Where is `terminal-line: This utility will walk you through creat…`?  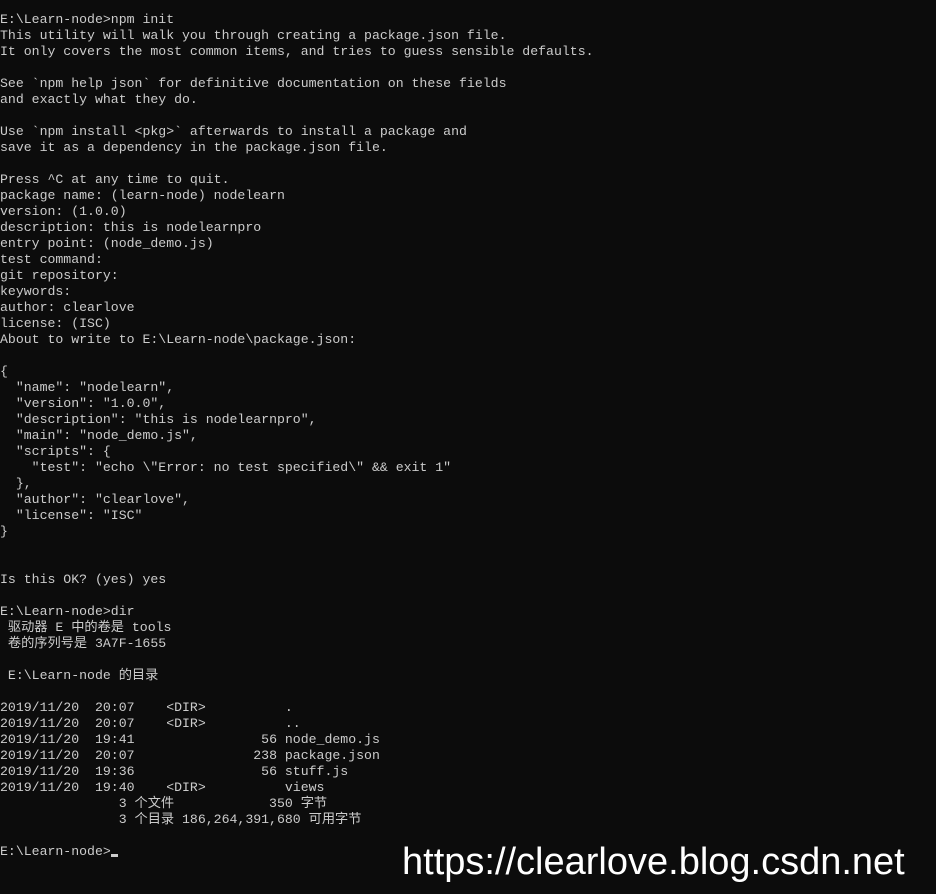 terminal-line: This utility will walk you through creat… is located at coordinates (253, 35).